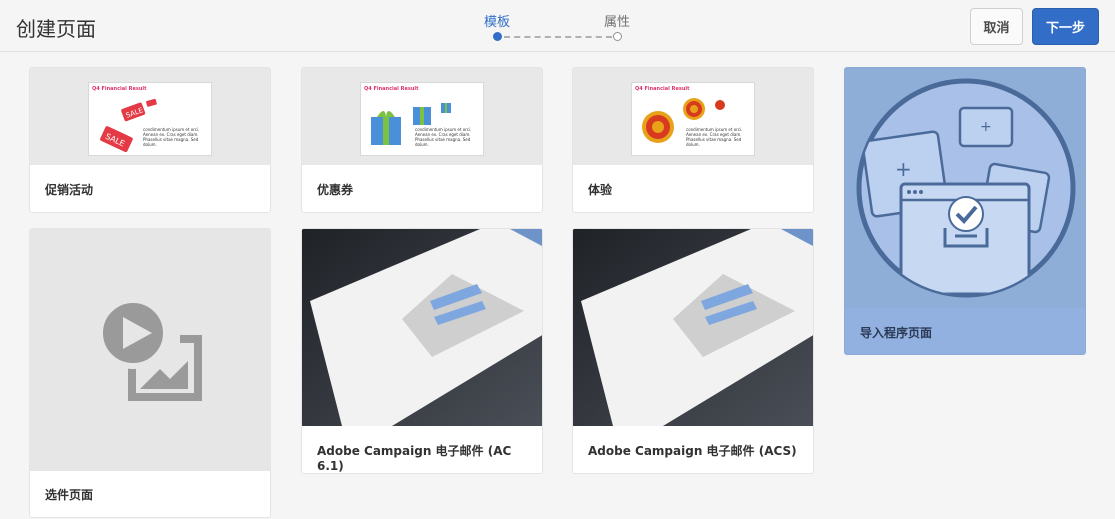 This screenshot has width=1115, height=519. I want to click on card-label: 优惠券, so click(335, 190).